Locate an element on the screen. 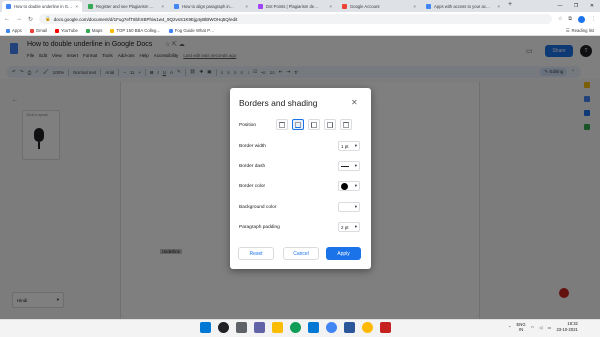  tab-double-underline: How to double underline in G… × is located at coordinates (42, 6).